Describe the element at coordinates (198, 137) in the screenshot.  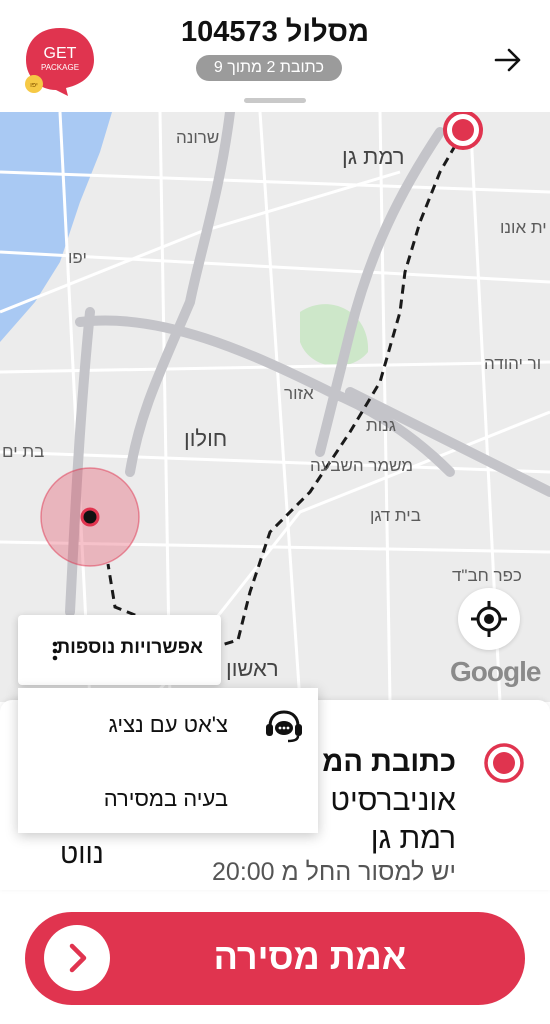
I see `map-label: שרונה` at that location.